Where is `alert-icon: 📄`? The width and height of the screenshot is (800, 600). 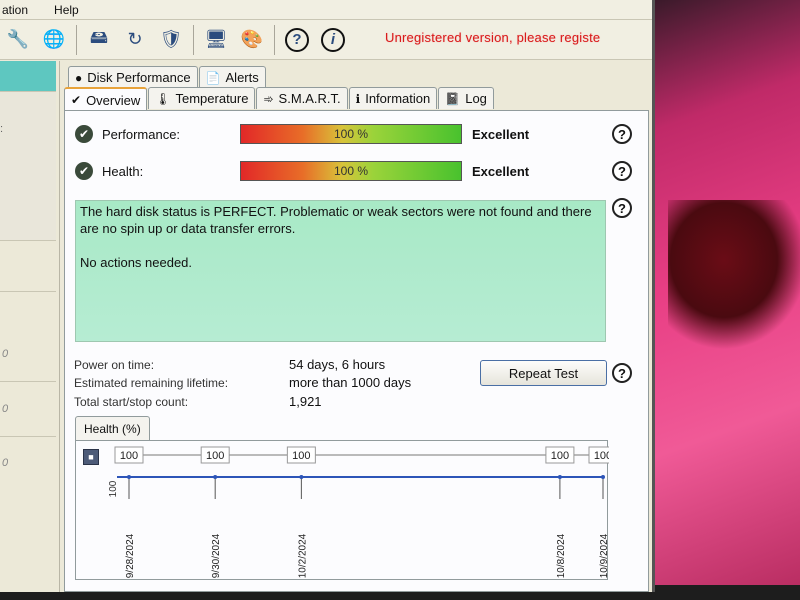
alert-icon: 📄 is located at coordinates (213, 77).